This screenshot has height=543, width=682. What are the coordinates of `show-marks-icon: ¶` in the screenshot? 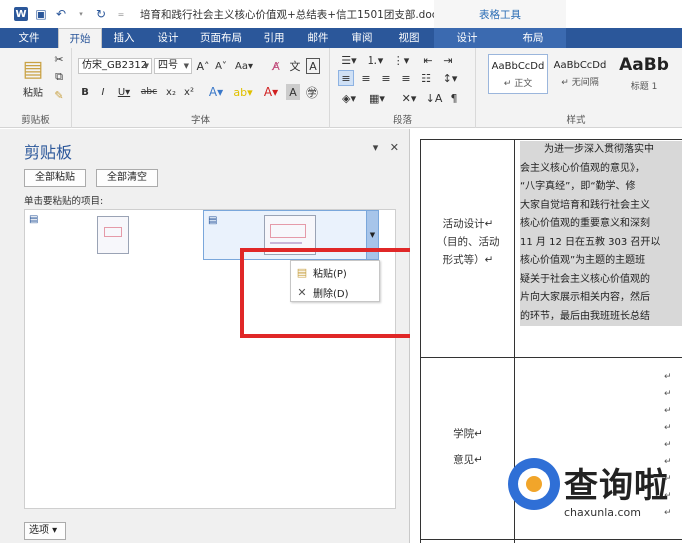 It's located at (454, 98).